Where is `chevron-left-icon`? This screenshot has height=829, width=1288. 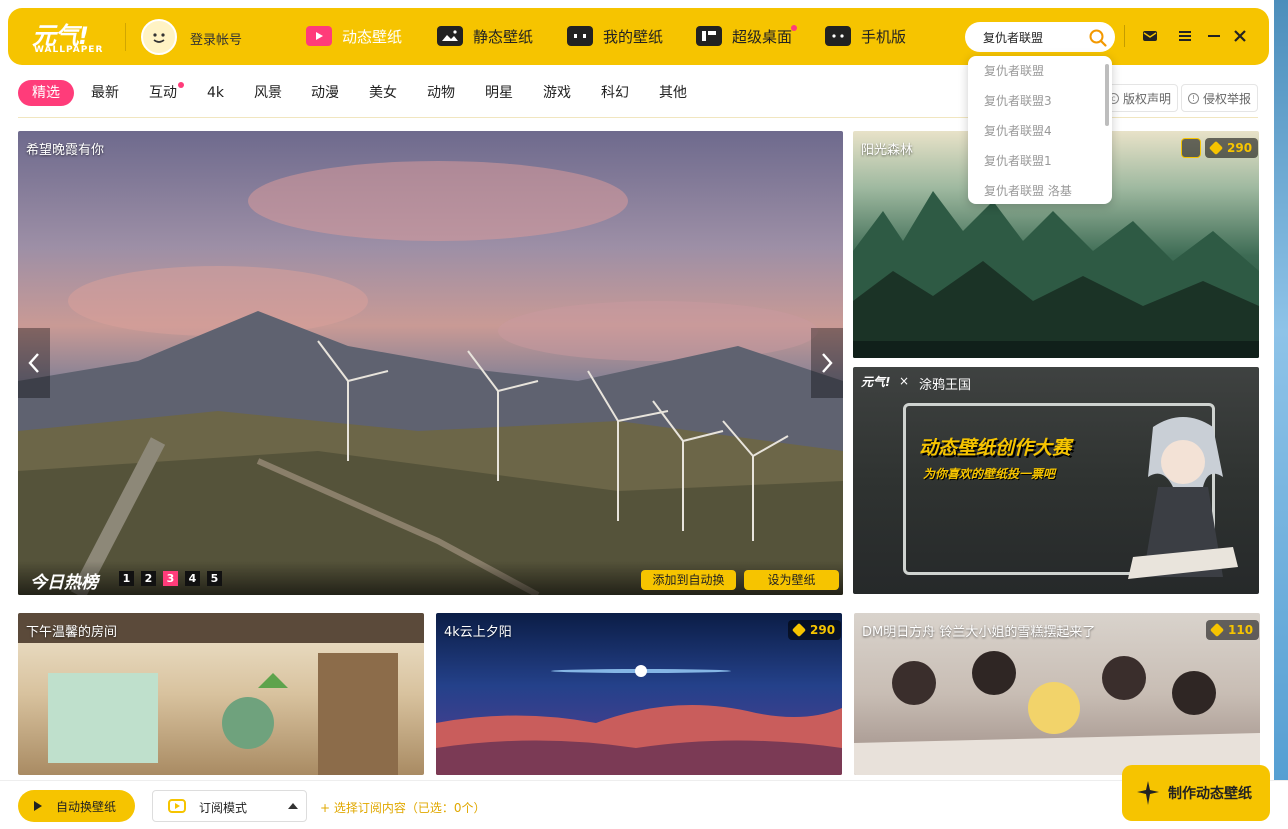 chevron-left-icon is located at coordinates (33, 363).